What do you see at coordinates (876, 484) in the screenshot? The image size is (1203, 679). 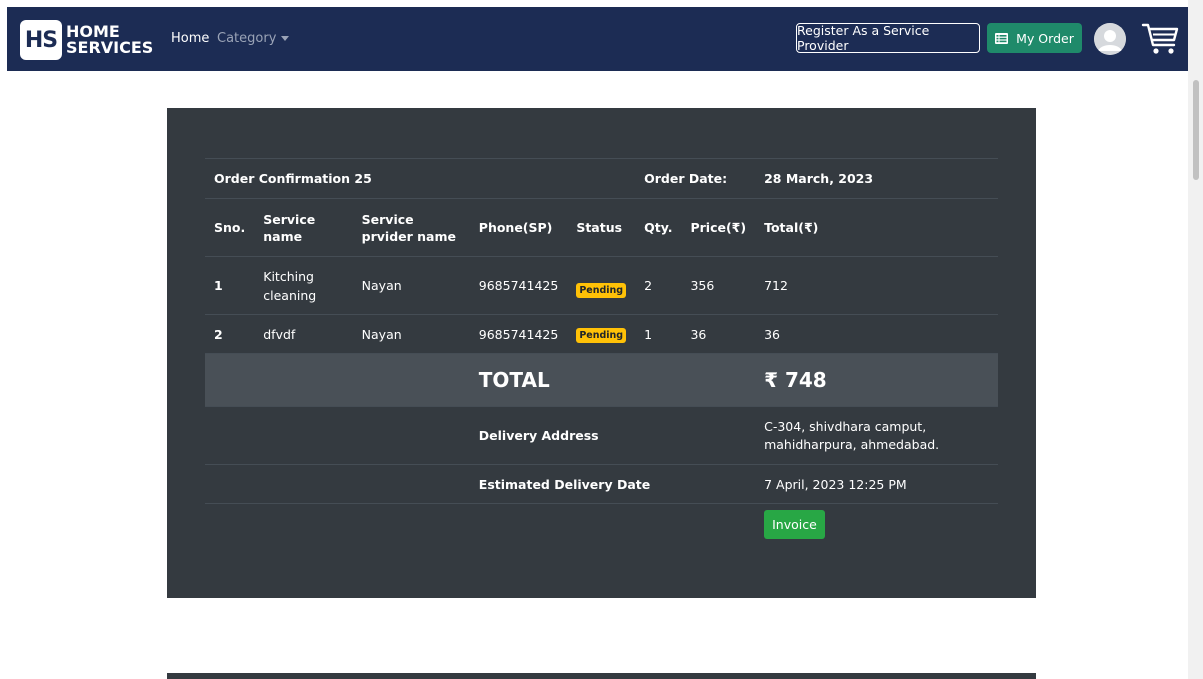 I see `estimated-delivery-value: 7 April, 2023 12:25 PM` at bounding box center [876, 484].